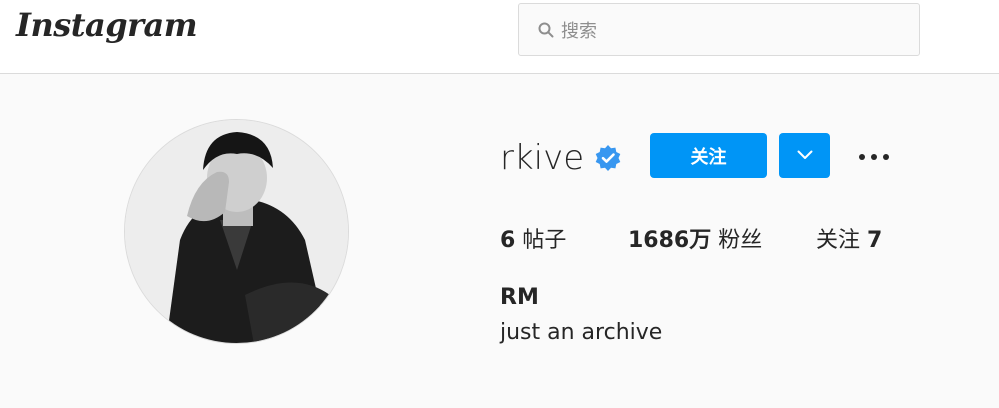 This screenshot has height=408, width=999. What do you see at coordinates (708, 155) in the screenshot?
I see `follow-button: 关注` at bounding box center [708, 155].